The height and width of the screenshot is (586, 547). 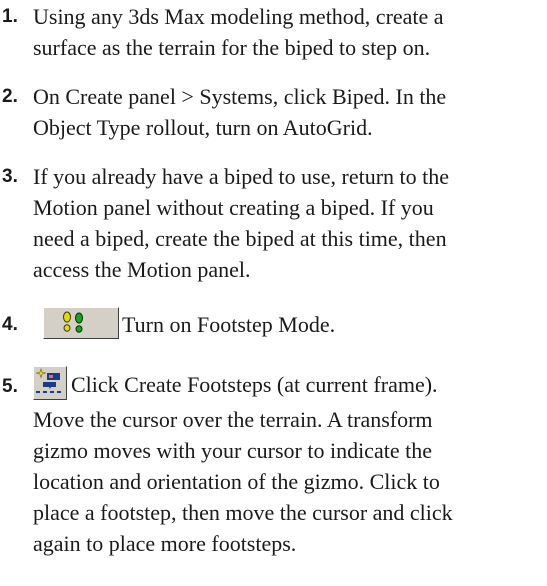 I want to click on step-4: 4. Turn on Footstep Mode., so click(x=167, y=324).